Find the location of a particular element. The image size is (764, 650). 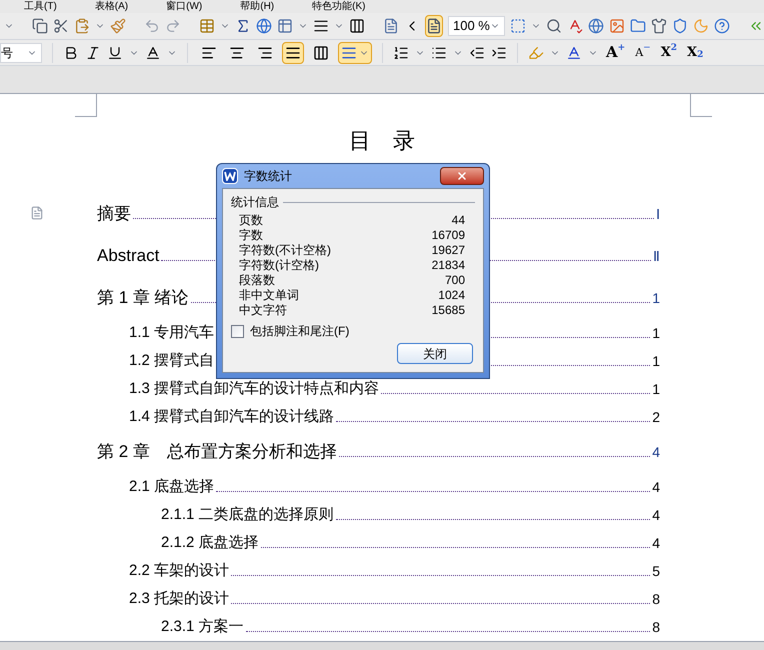

align-button is located at coordinates (293, 53).